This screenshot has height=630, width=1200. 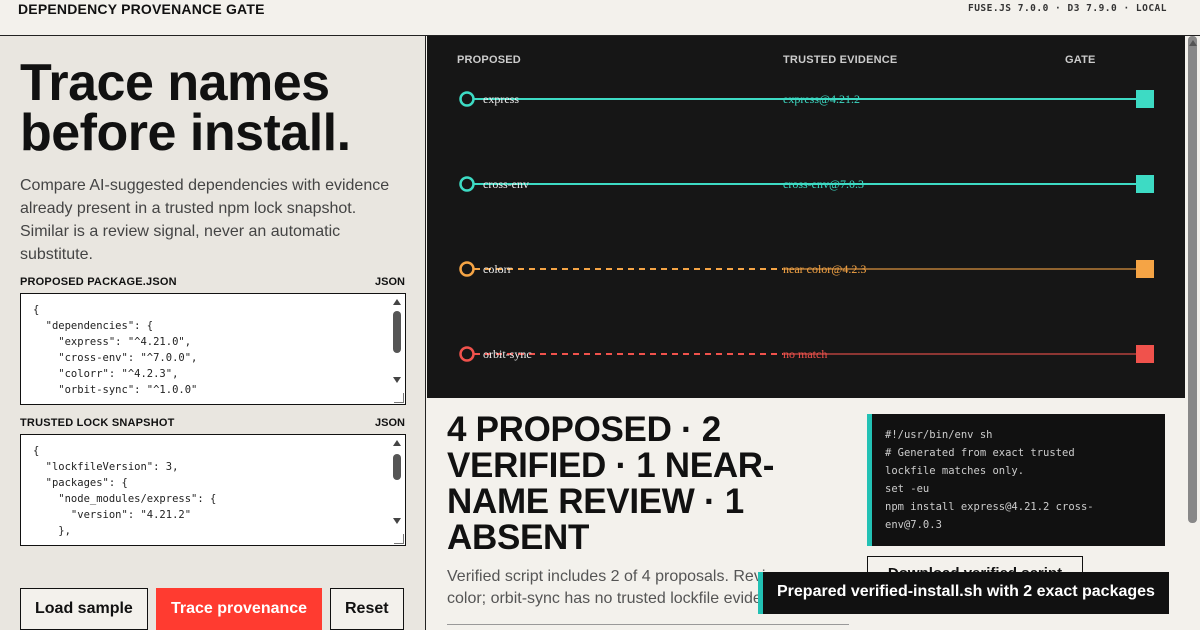 I want to click on proposed-package-name: orbit-sync, so click(x=507, y=354).